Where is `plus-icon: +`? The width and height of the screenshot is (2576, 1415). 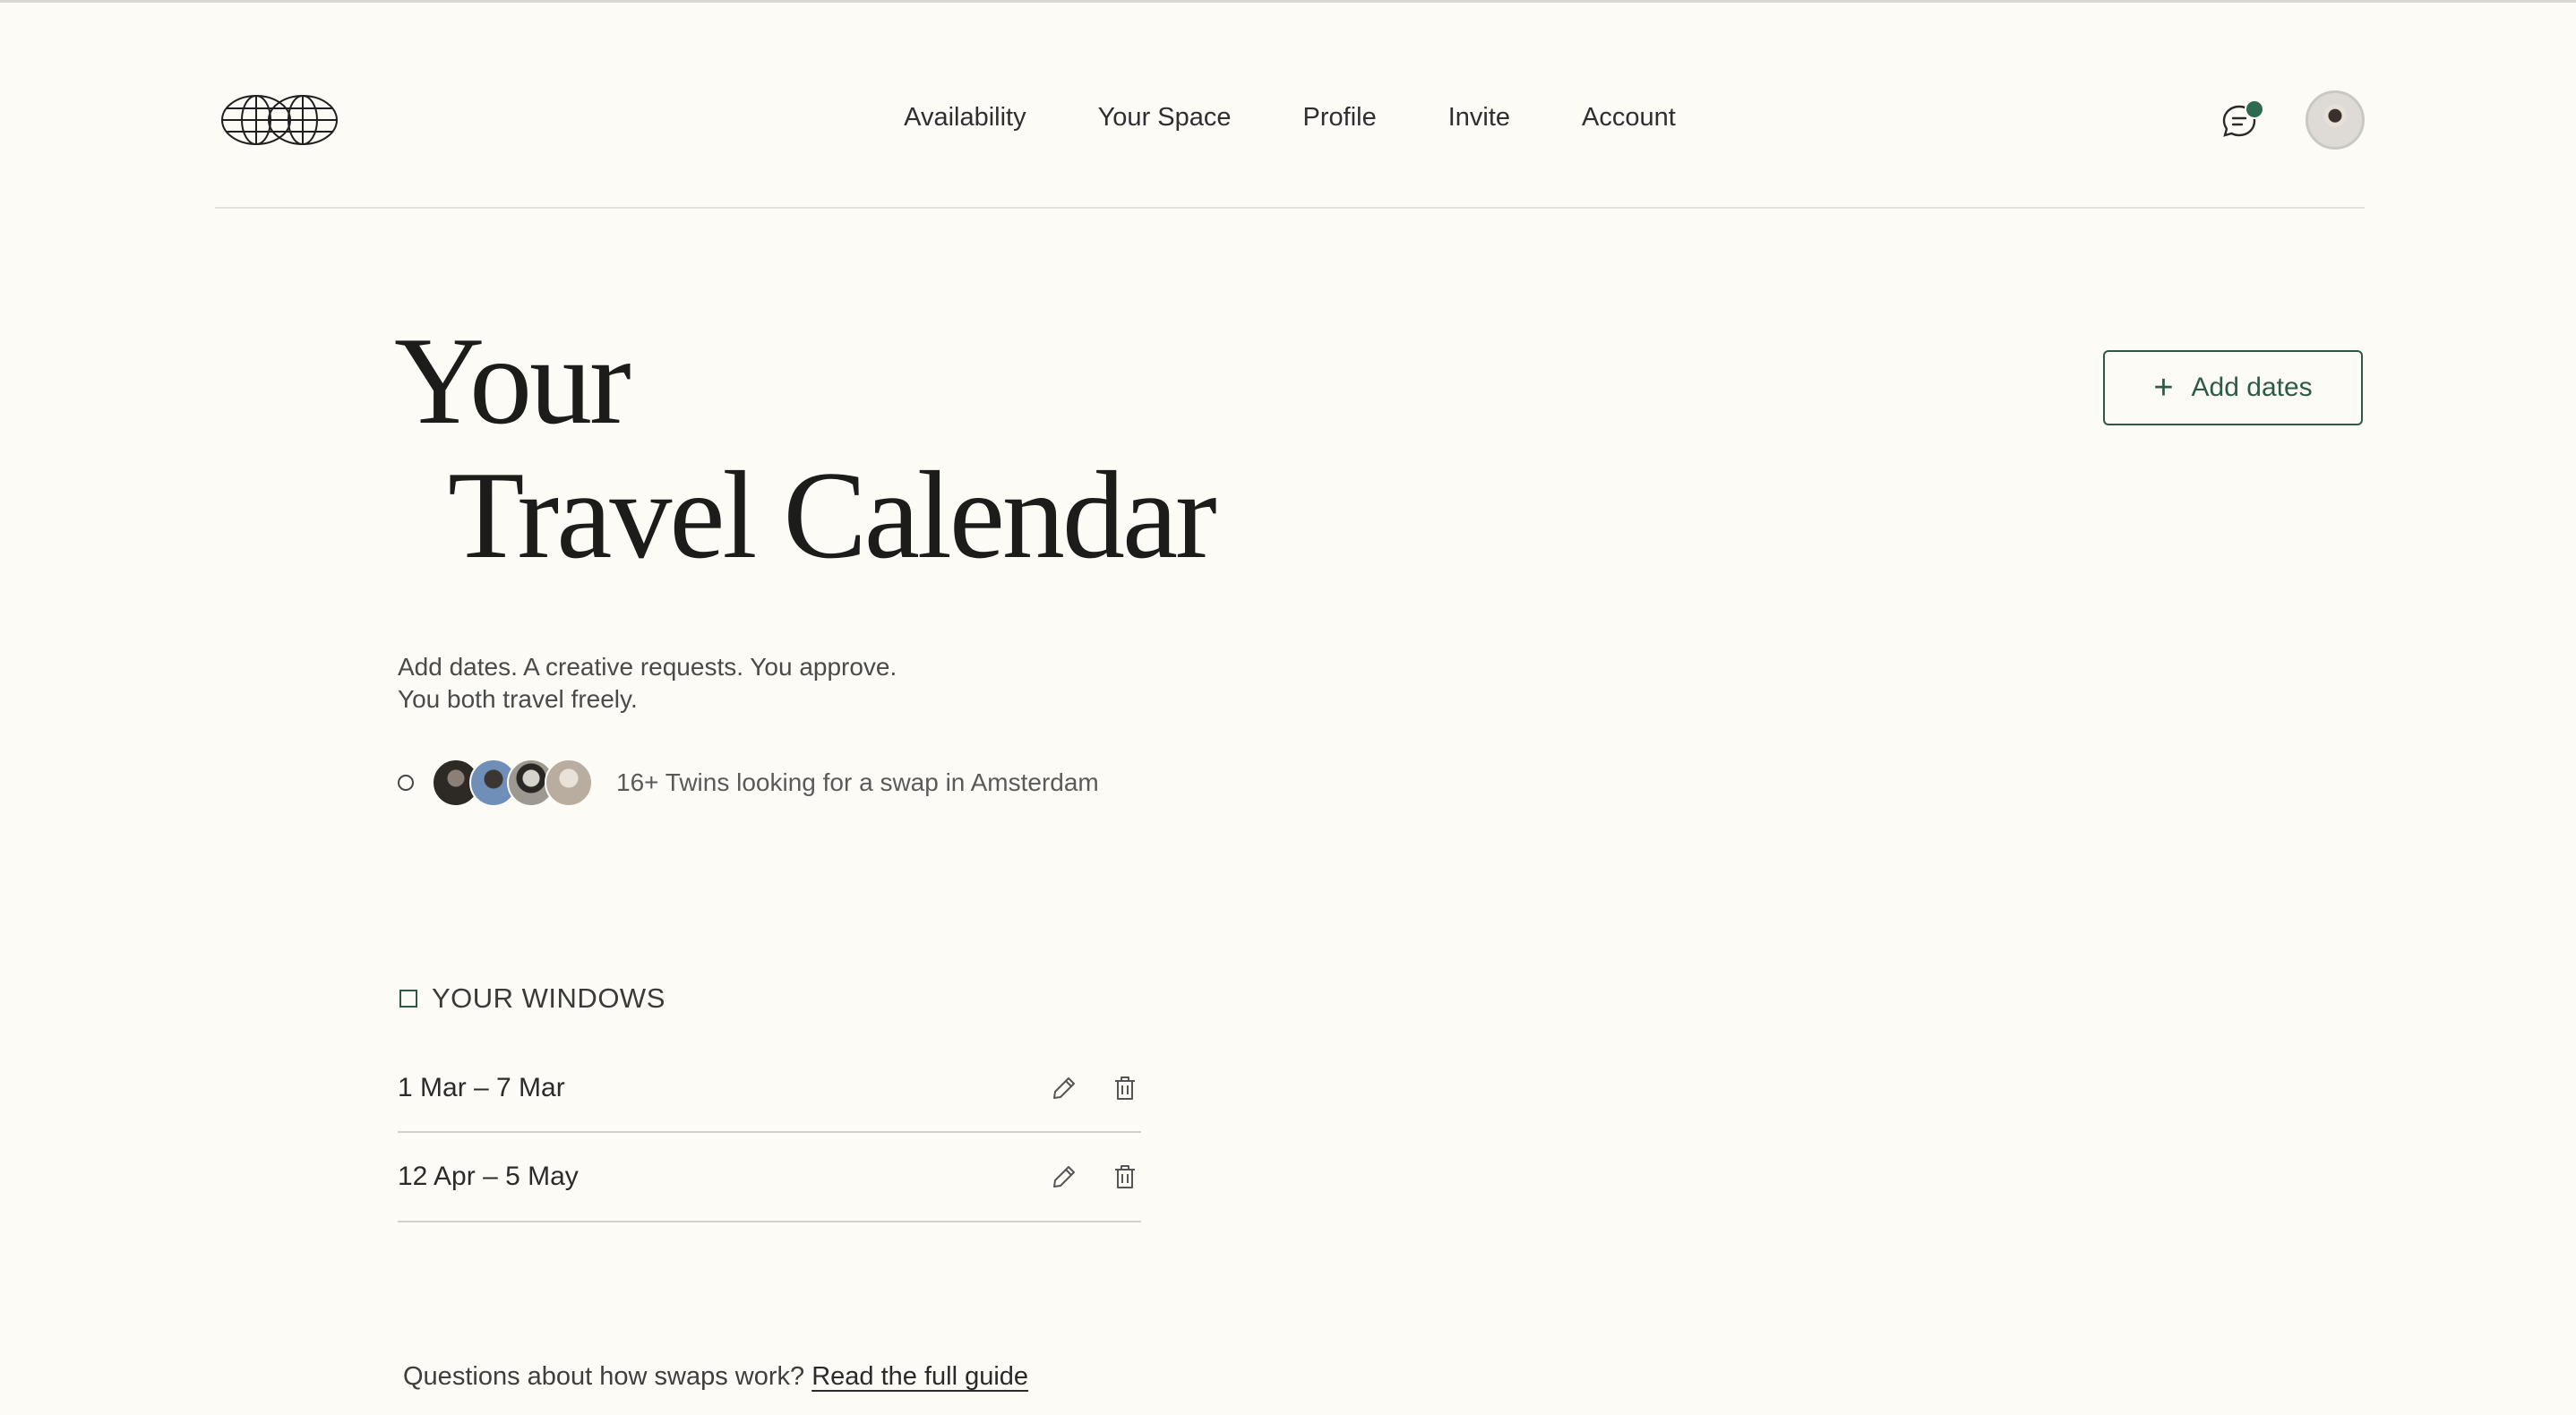 plus-icon: + is located at coordinates (2163, 388).